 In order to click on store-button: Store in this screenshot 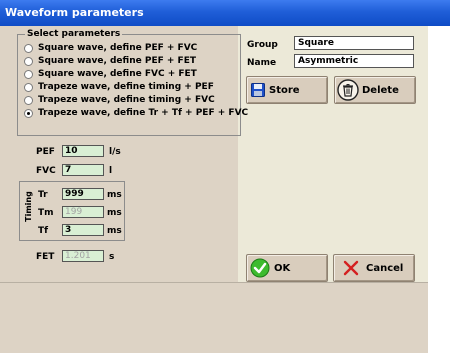, I will do `click(287, 90)`.